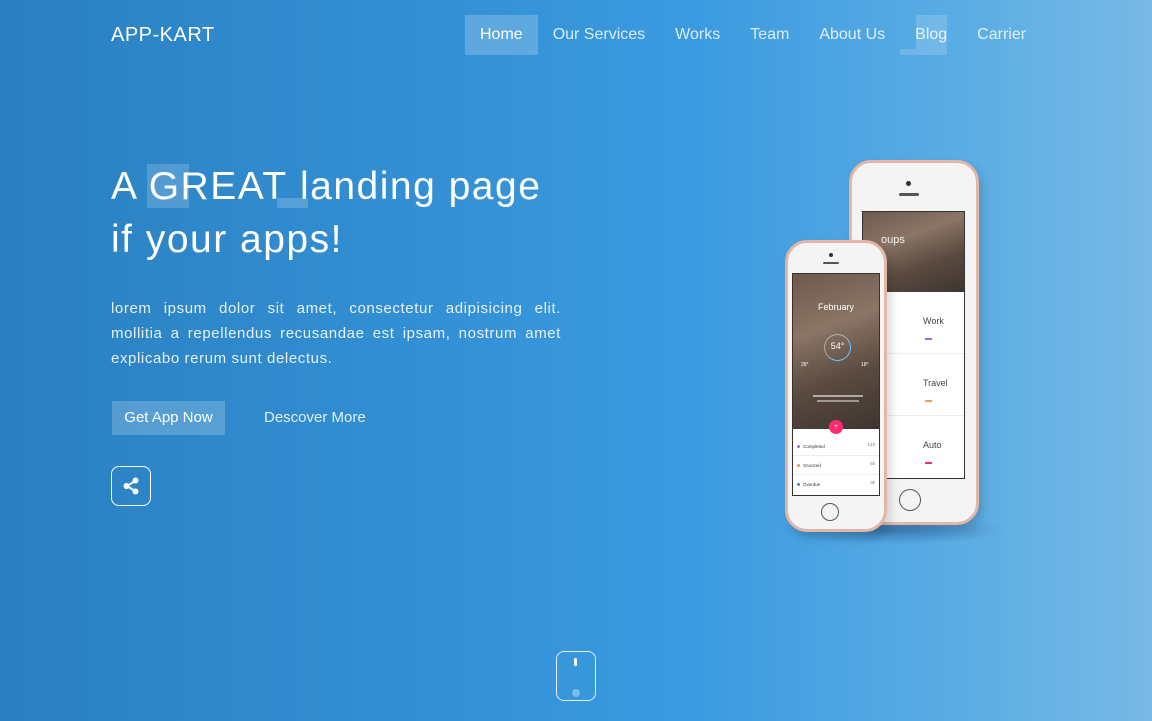 The image size is (1152, 721). What do you see at coordinates (576, 693) in the screenshot?
I see `scroll-dot` at bounding box center [576, 693].